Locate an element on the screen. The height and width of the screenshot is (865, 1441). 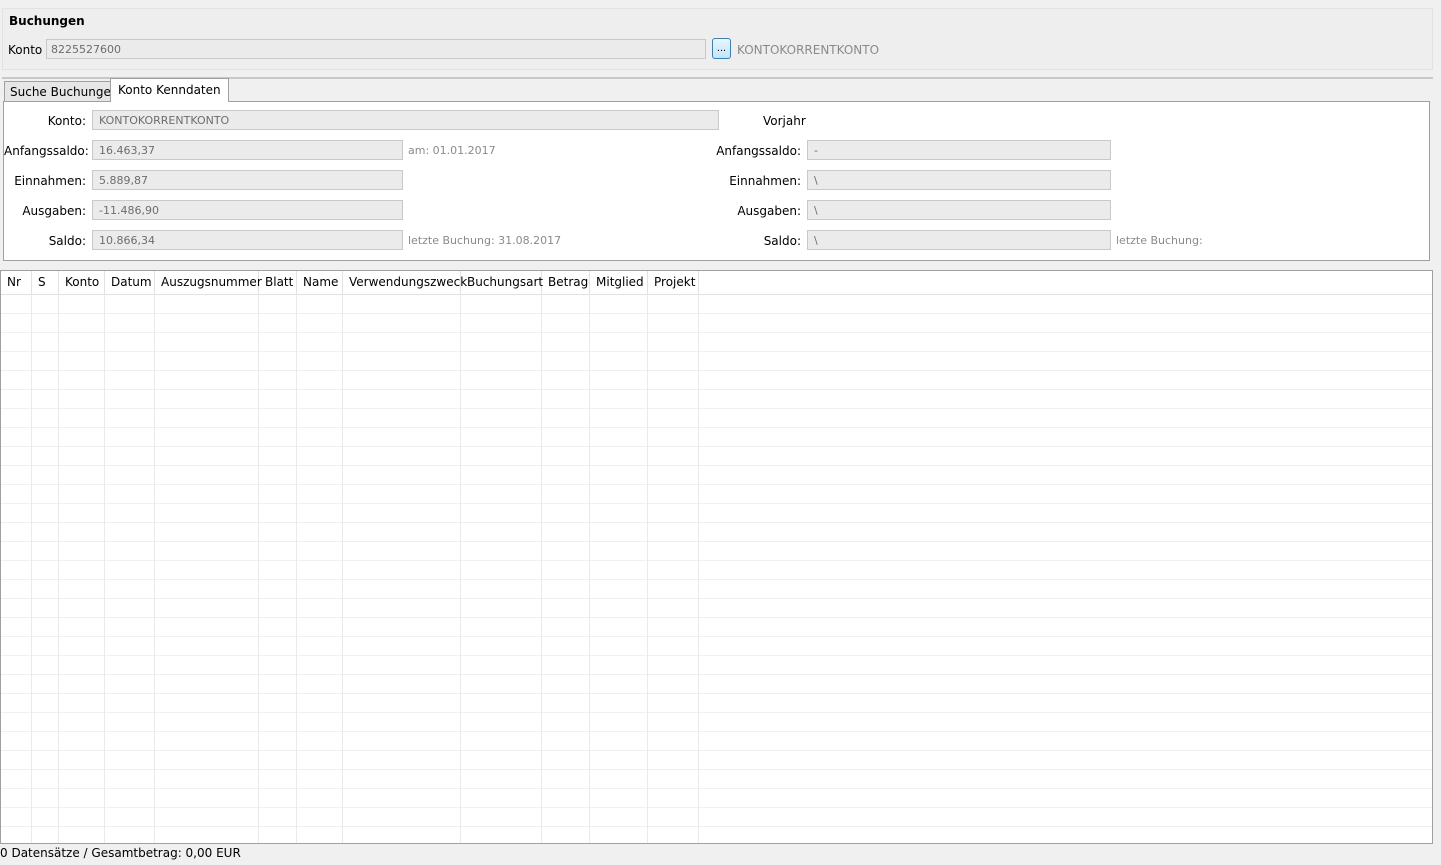
column-header-konto: Konto is located at coordinates (82, 282).